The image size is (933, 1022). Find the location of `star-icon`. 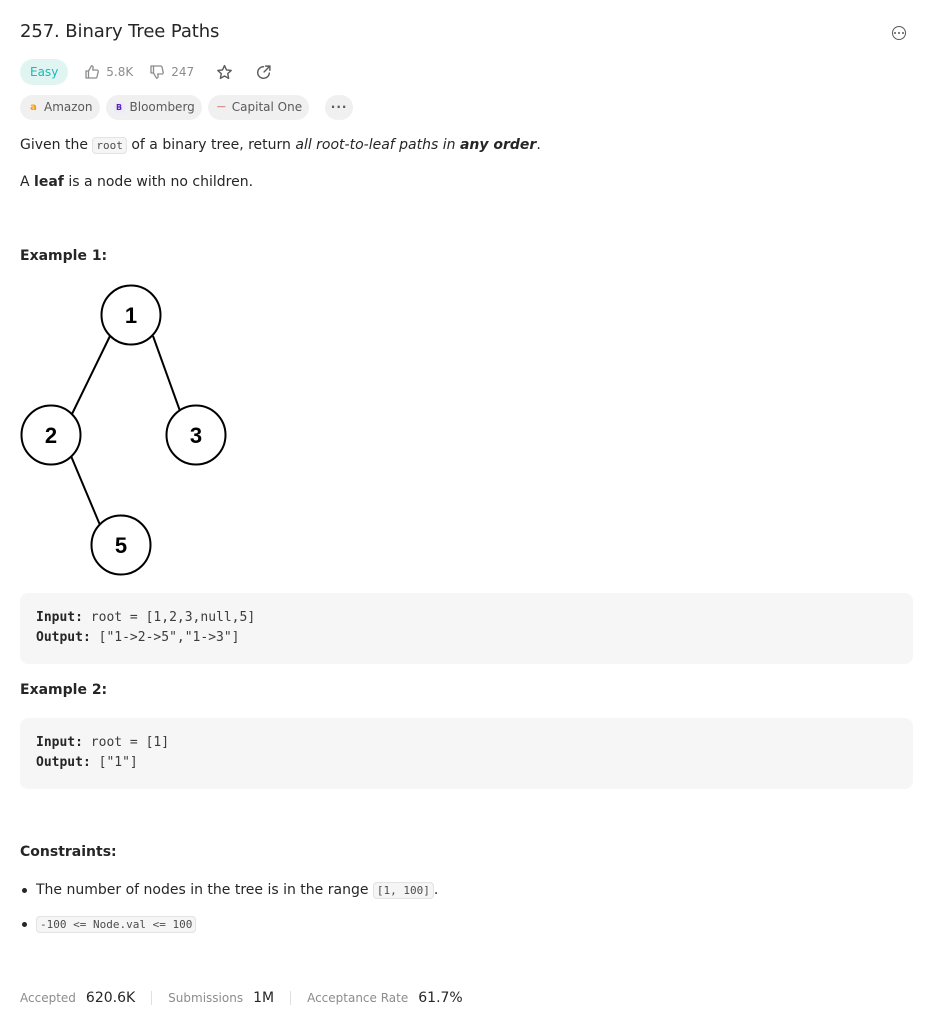

star-icon is located at coordinates (225, 71).